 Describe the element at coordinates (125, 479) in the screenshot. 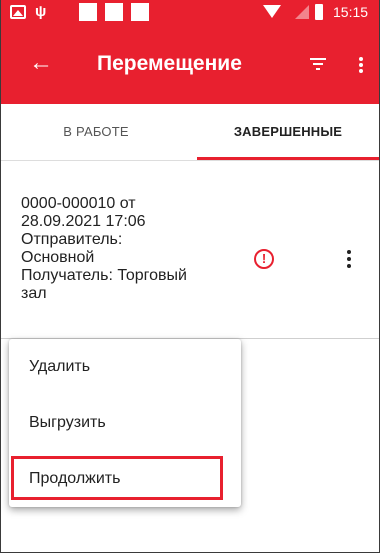

I see `menu-item-continue: Продолжить` at that location.